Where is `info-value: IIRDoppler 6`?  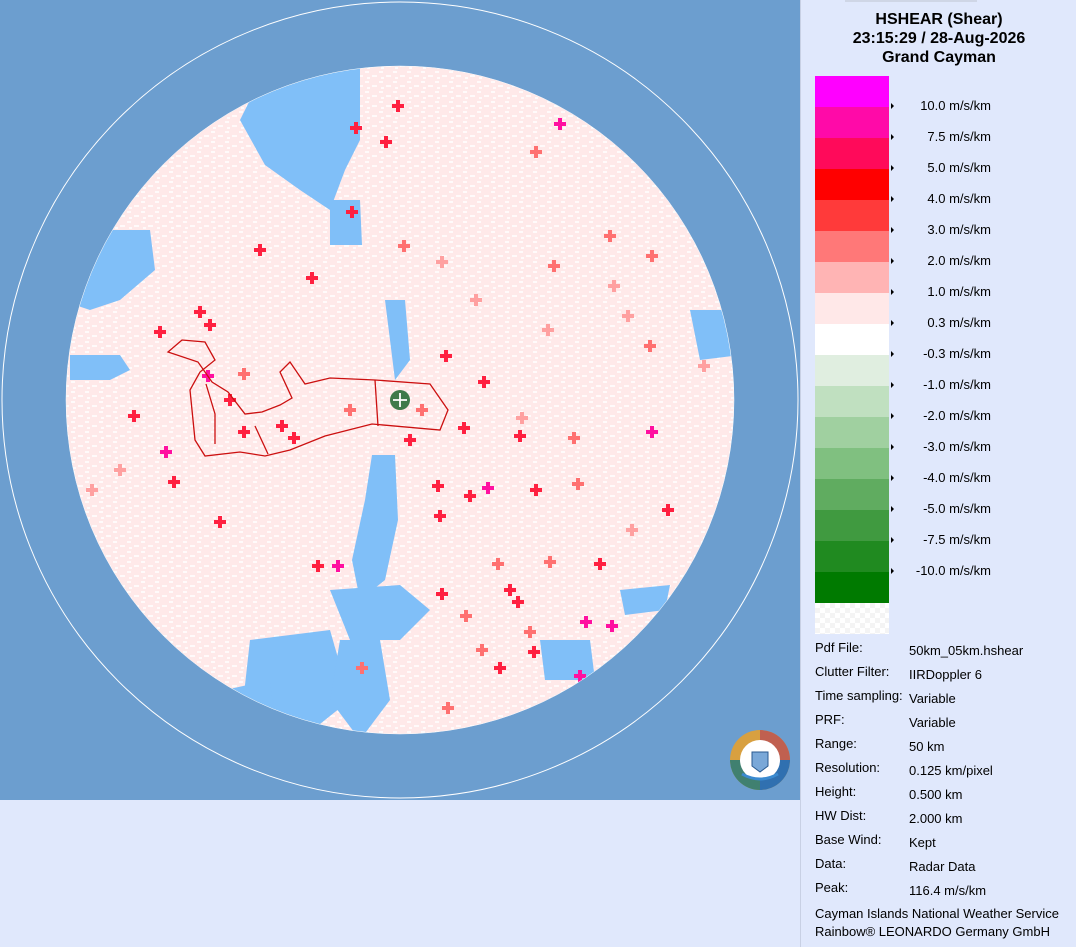
info-value: IIRDoppler 6 is located at coordinates (945, 674).